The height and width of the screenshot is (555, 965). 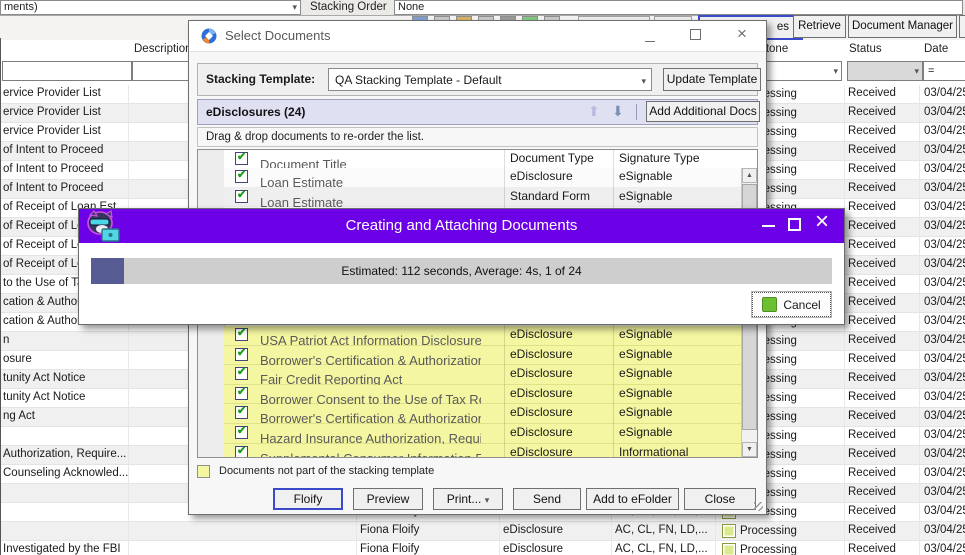 I want to click on description-column-header: Description, so click(x=163, y=49).